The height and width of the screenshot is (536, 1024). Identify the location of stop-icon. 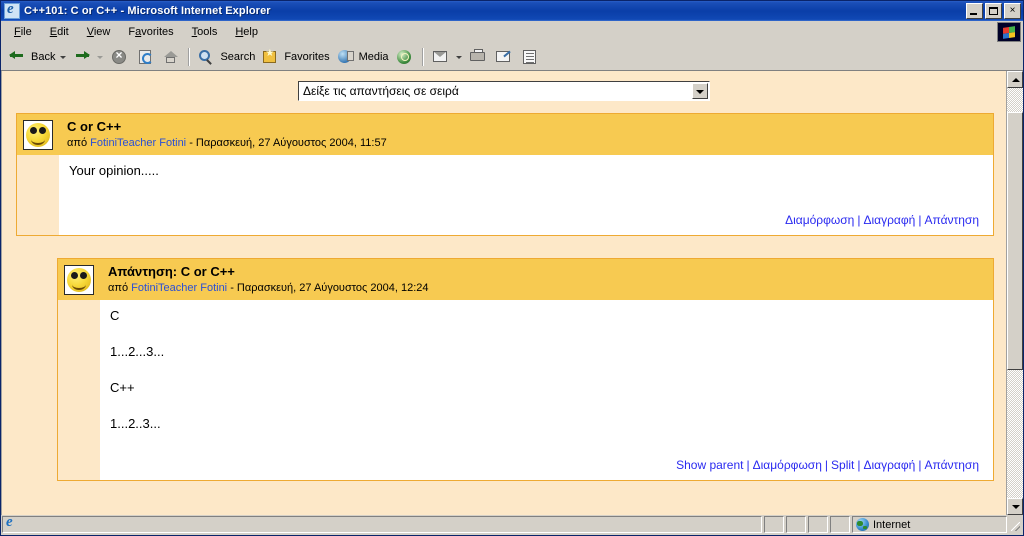
(119, 57).